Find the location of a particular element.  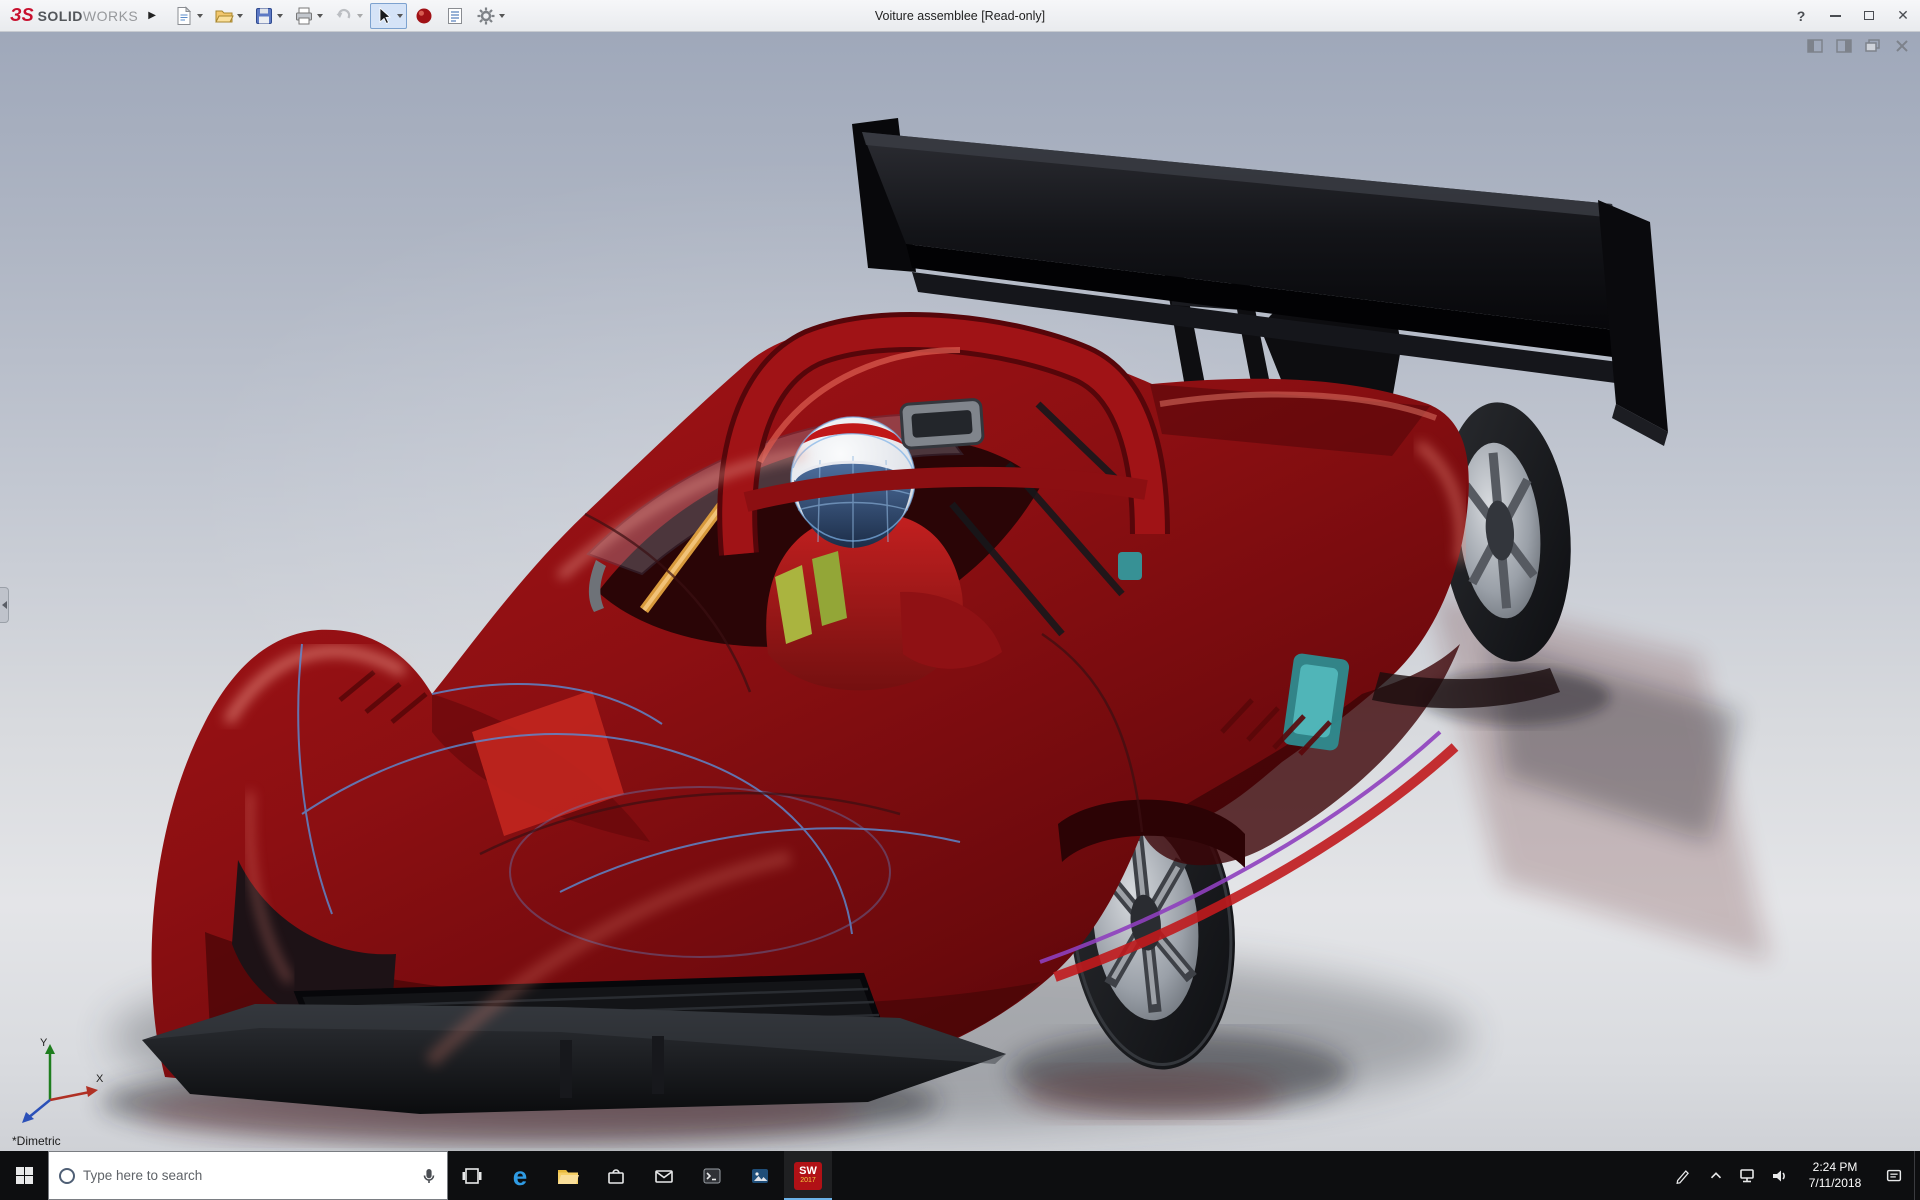

search-input is located at coordinates (248, 1175).